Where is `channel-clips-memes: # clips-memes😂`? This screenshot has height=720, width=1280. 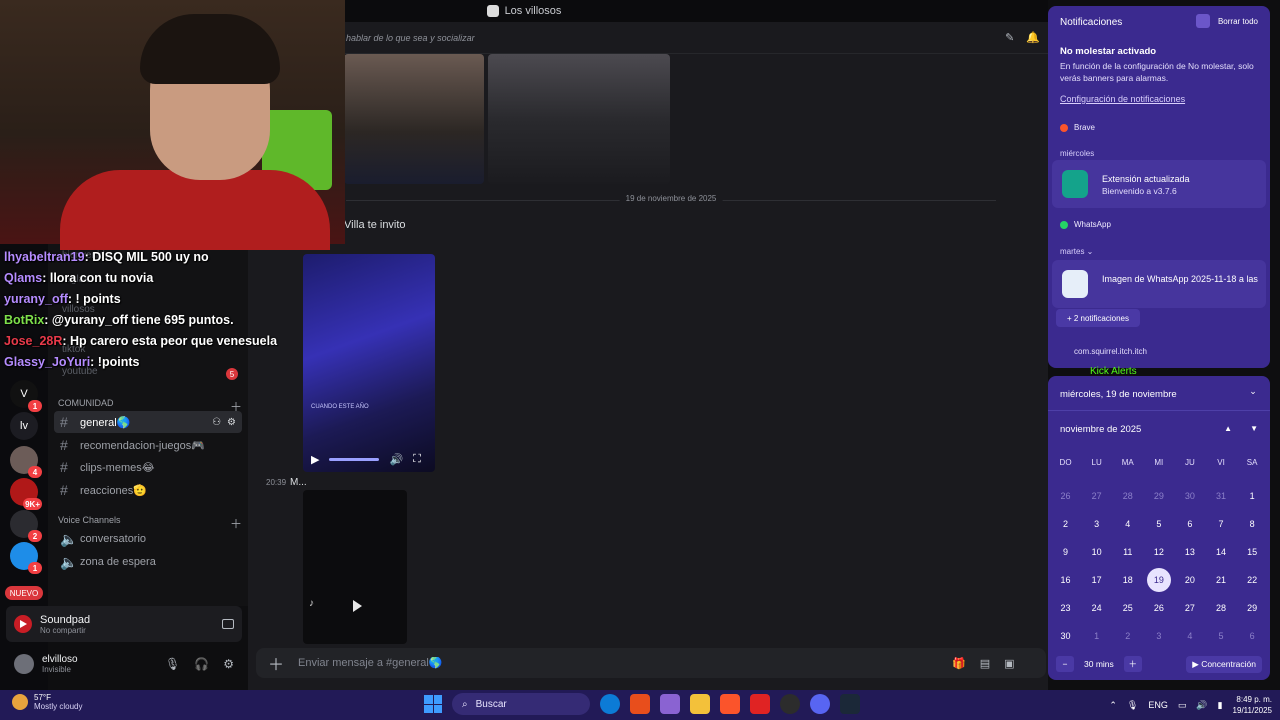
channel-clips-memes: # clips-memes😂 is located at coordinates (148, 467).